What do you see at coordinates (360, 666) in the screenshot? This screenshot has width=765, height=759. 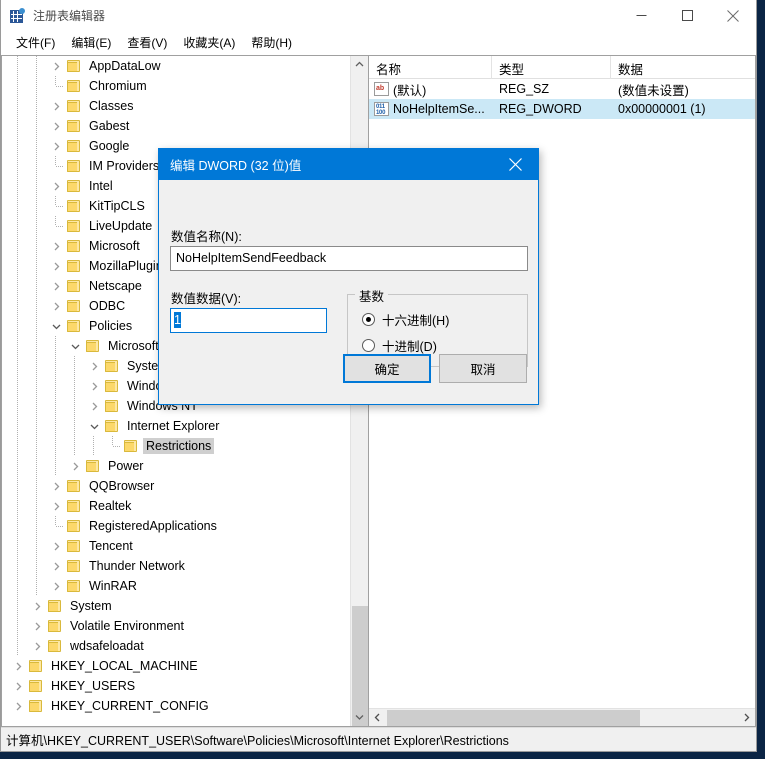 I see `tree-scroll-thumb` at bounding box center [360, 666].